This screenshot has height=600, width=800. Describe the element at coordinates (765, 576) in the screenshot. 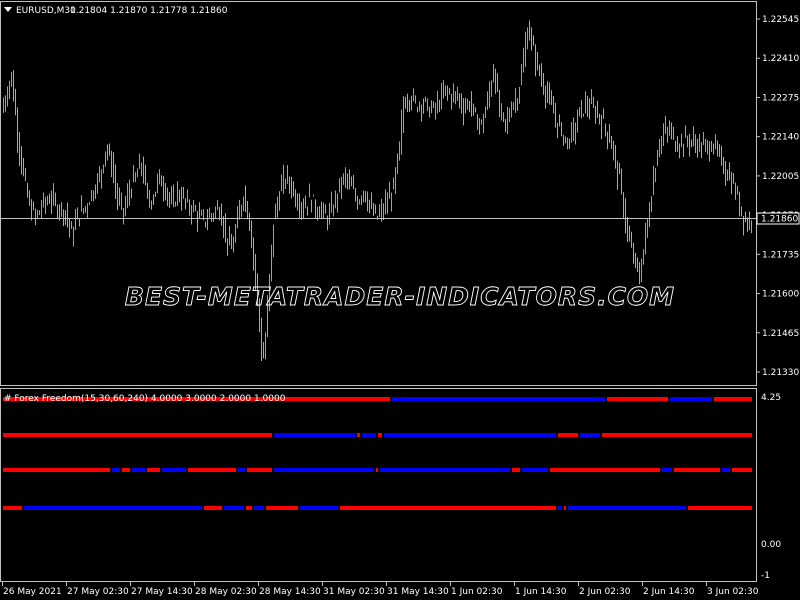

I see `indicator-axis-bottom: -1` at that location.